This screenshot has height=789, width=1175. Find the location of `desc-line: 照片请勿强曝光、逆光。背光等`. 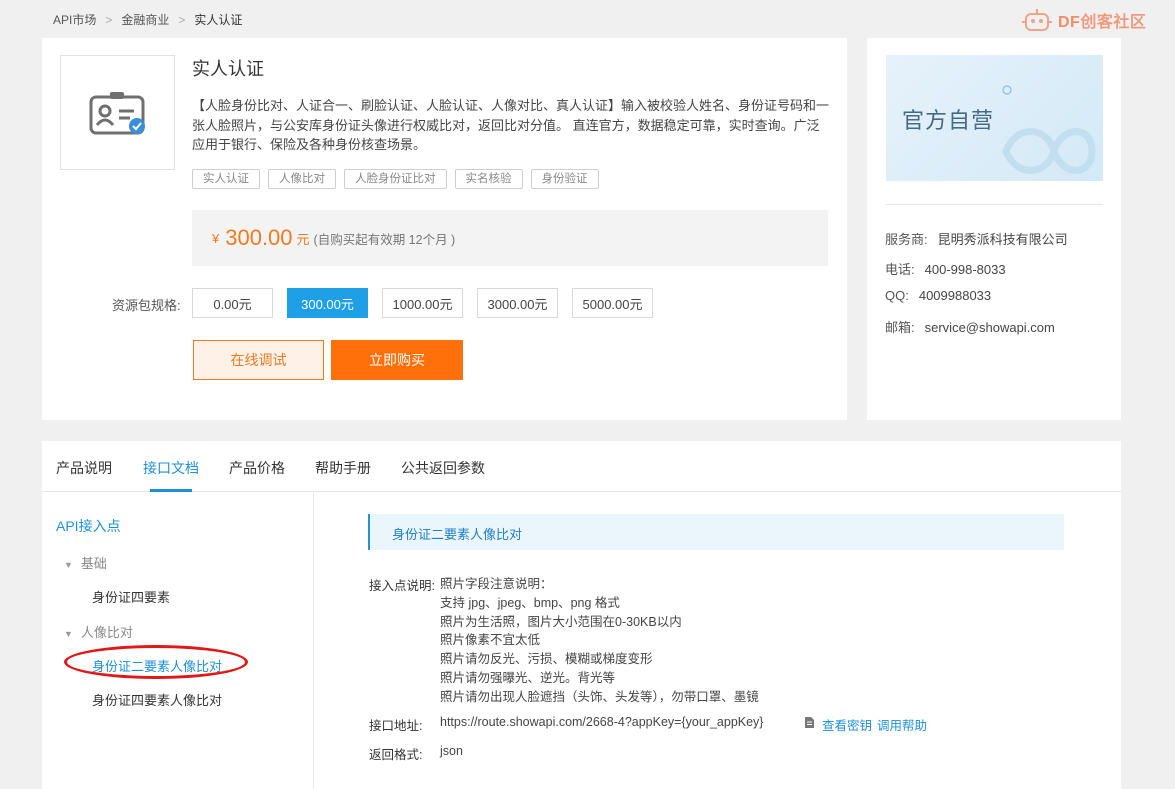

desc-line: 照片请勿强曝光、逆光。背光等 is located at coordinates (528, 677).